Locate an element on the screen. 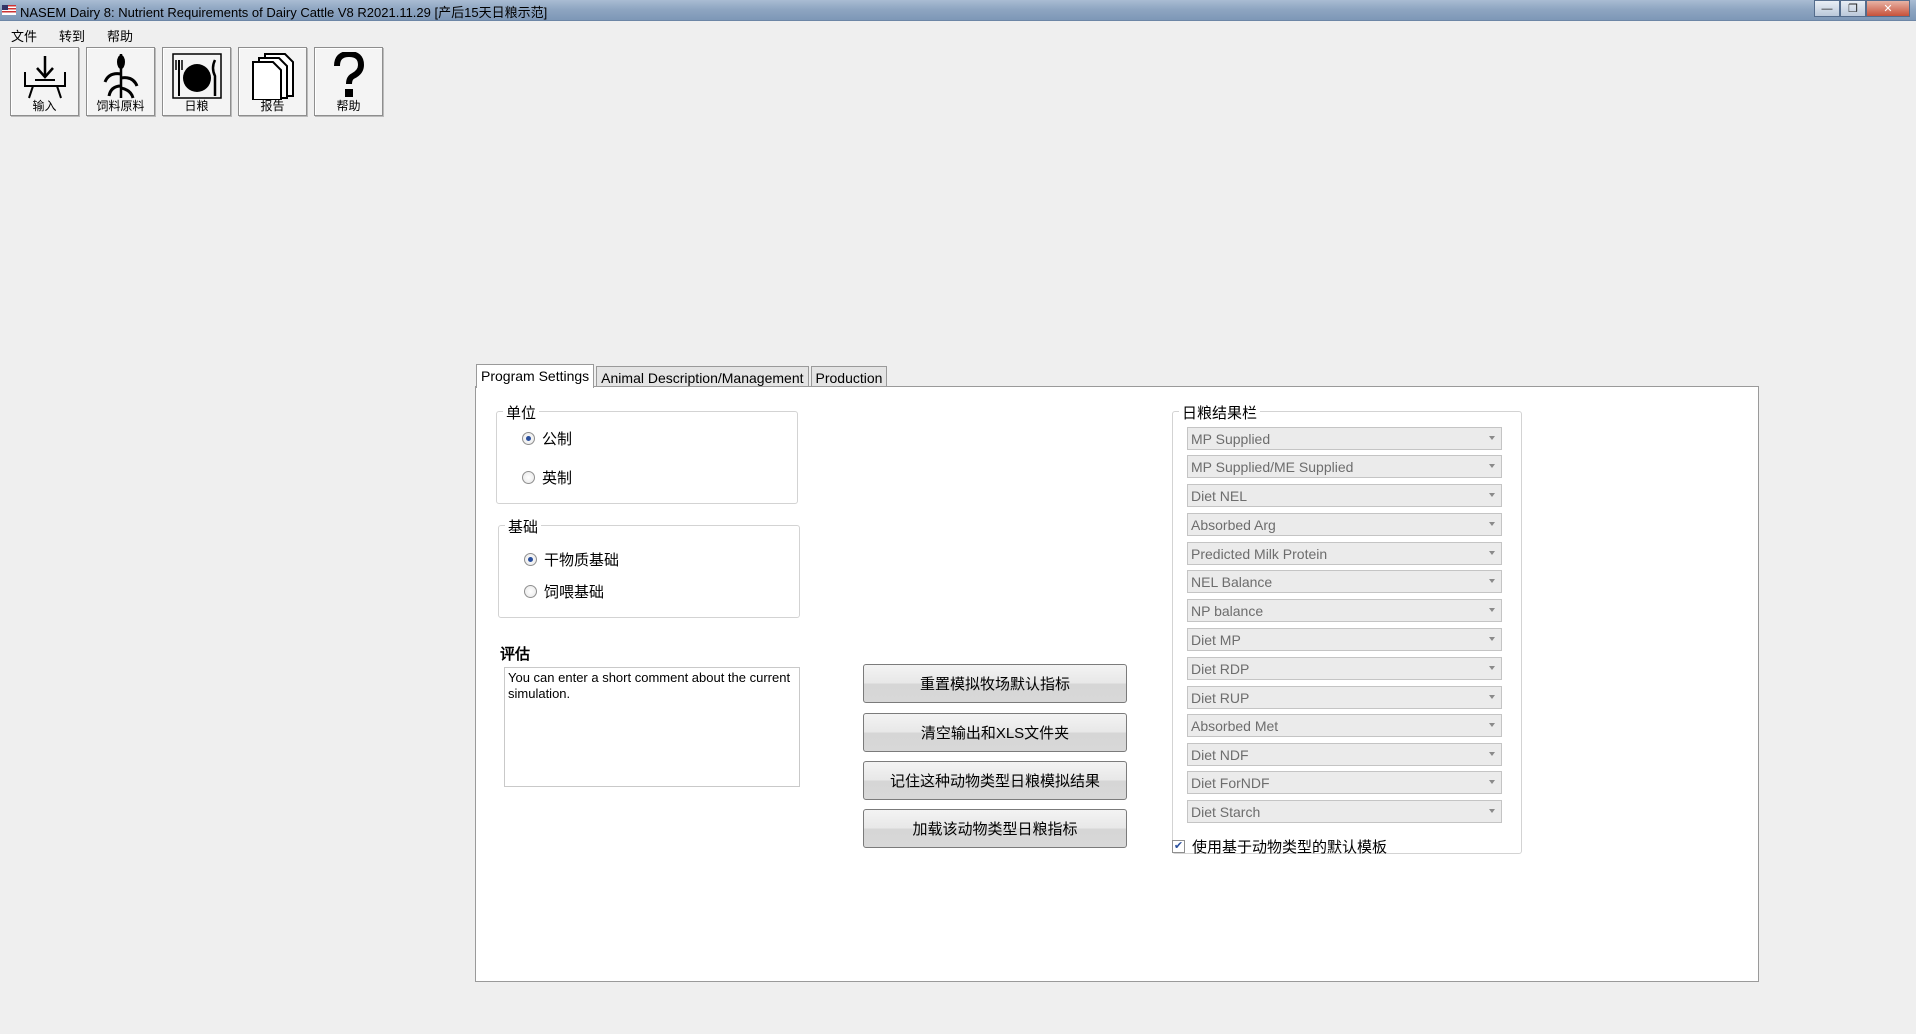 The image size is (1916, 1034). tab-program-settings: Program Settings is located at coordinates (535, 376).